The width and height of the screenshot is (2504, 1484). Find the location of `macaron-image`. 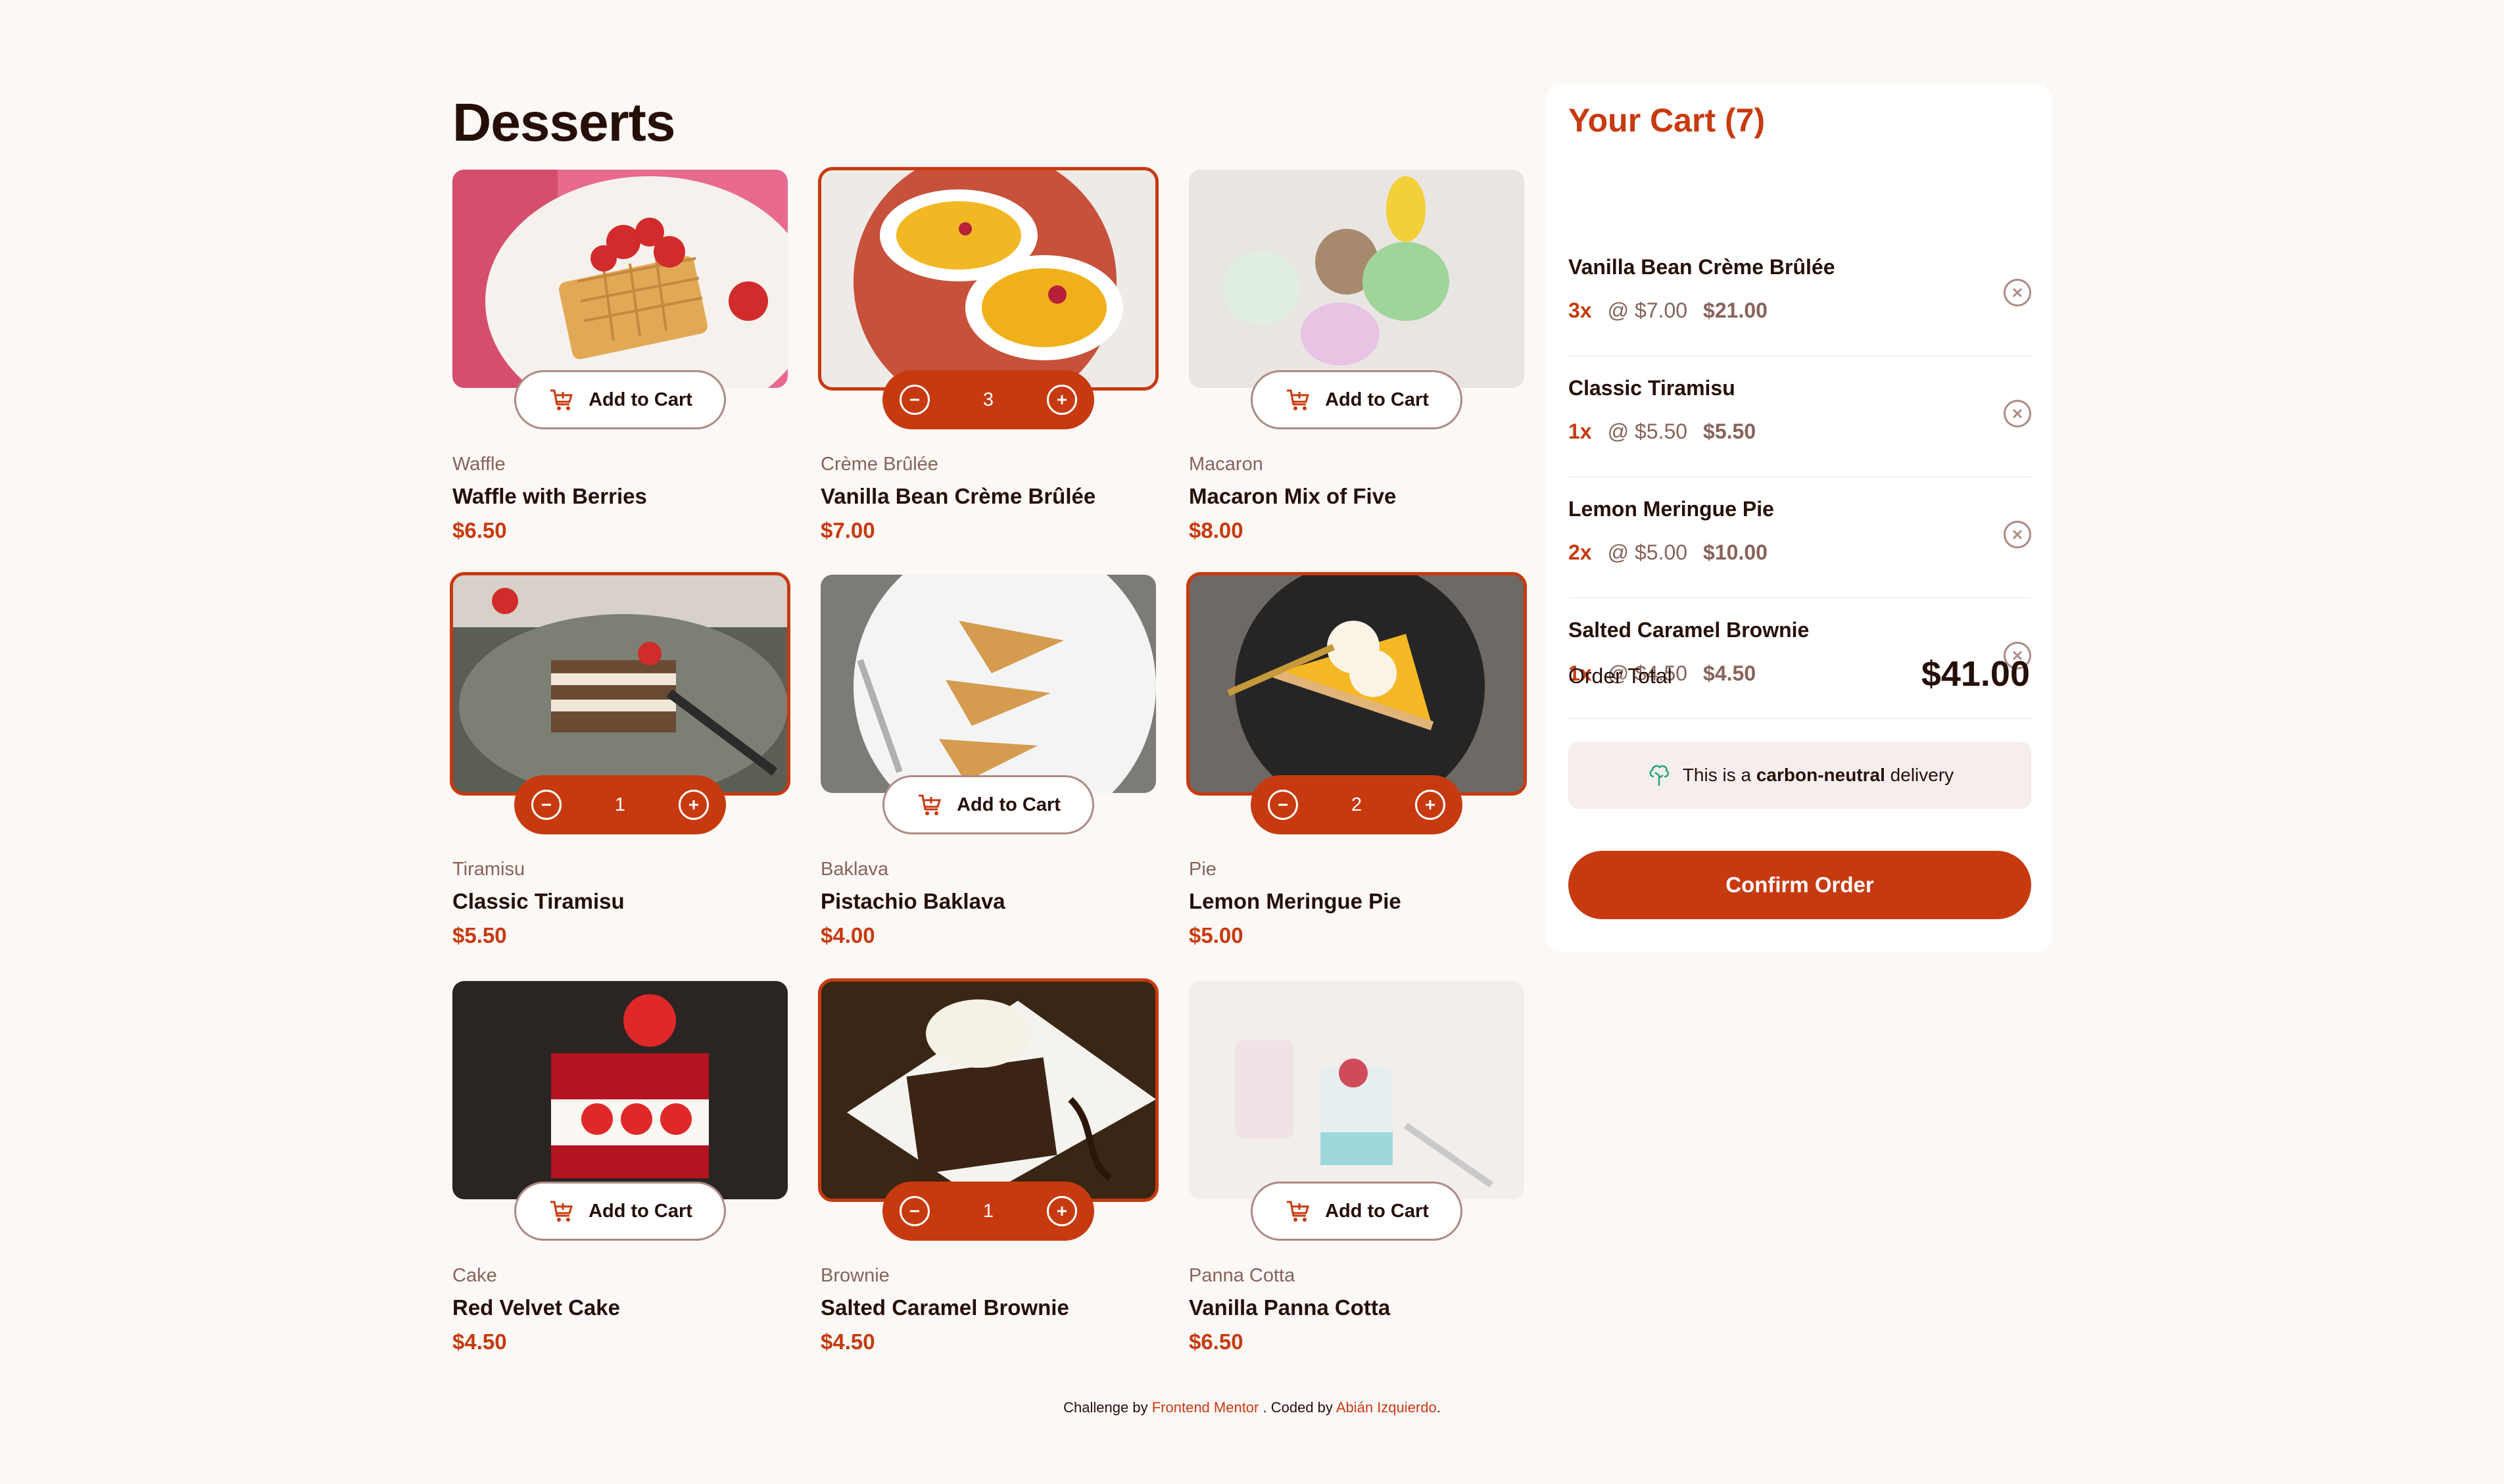

macaron-image is located at coordinates (1356, 279).